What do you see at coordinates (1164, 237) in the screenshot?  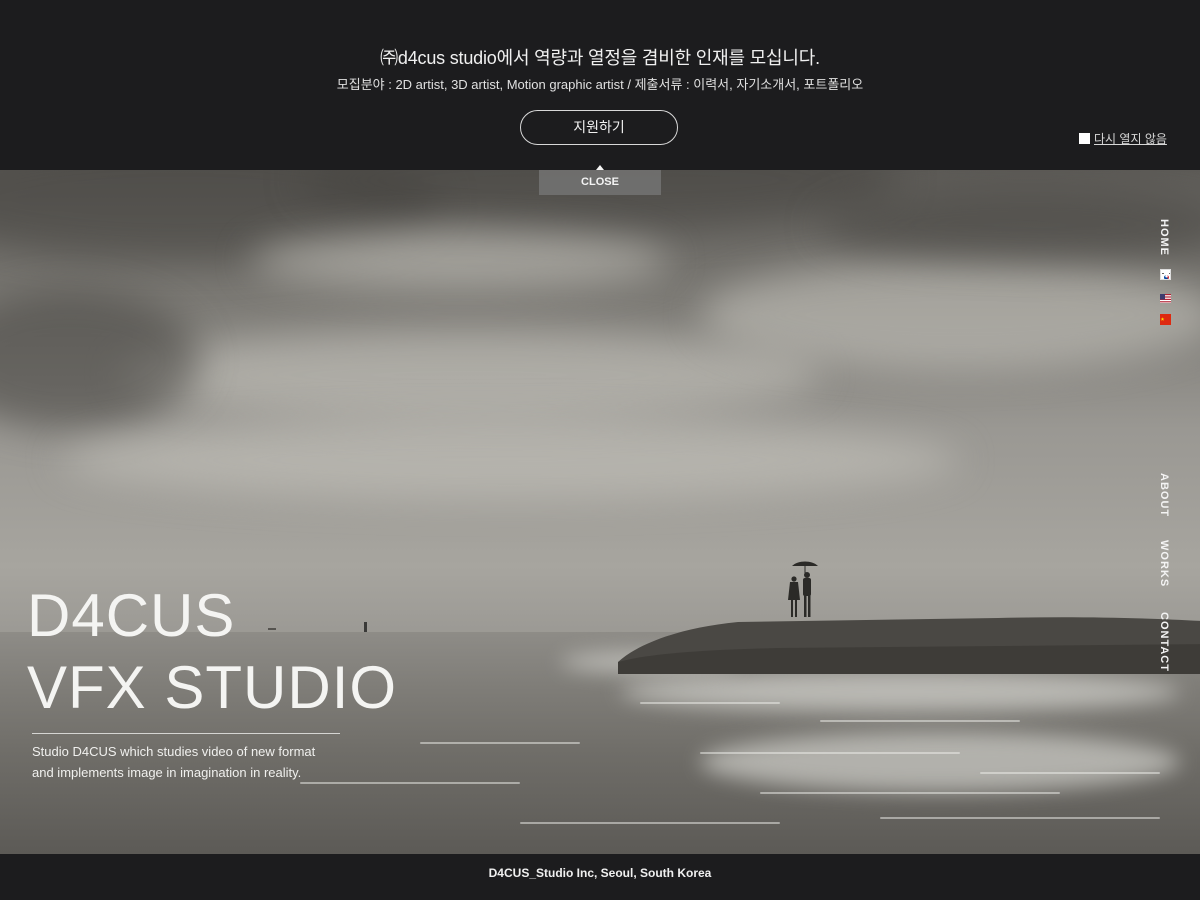 I see `nav-home: HOME` at bounding box center [1164, 237].